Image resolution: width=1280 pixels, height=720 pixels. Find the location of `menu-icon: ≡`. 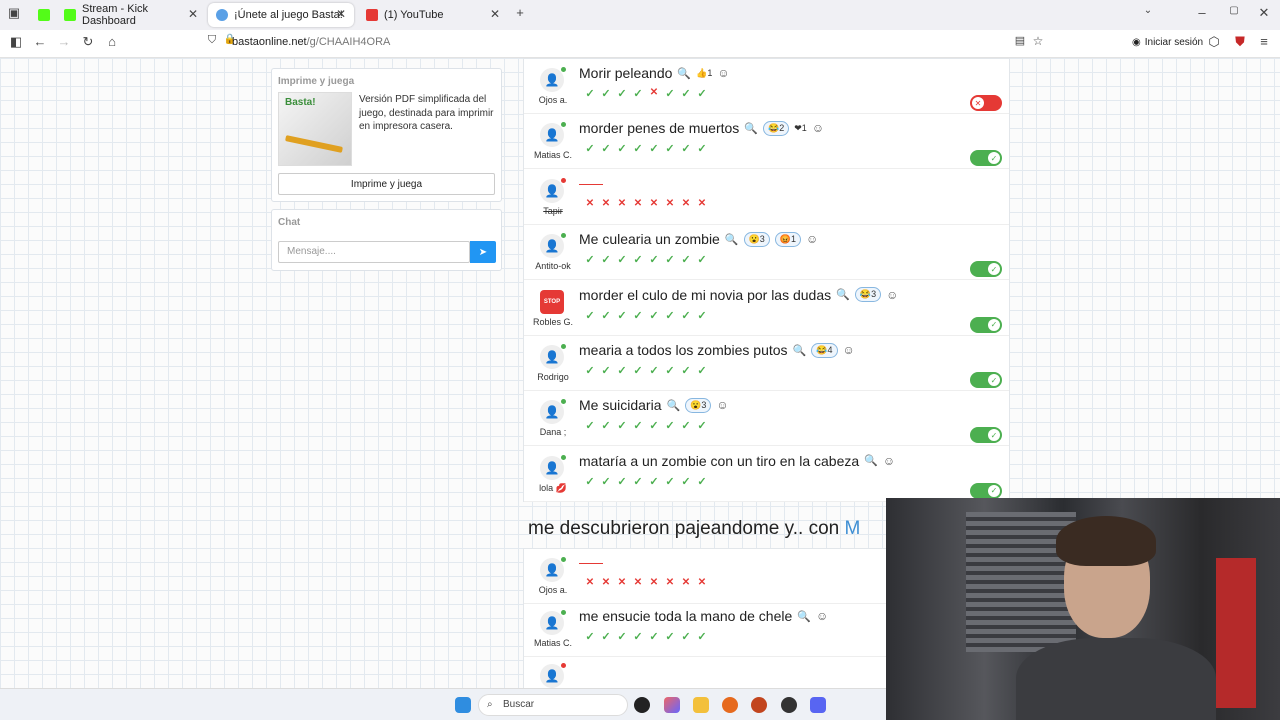

menu-icon: ≡ is located at coordinates (1264, 41).